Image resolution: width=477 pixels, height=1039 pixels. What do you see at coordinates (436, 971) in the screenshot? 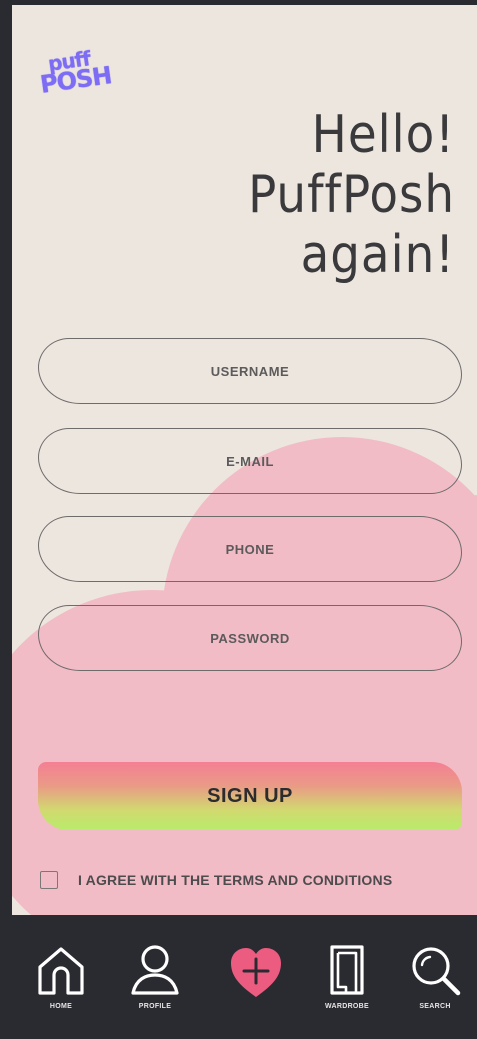
I see `search-icon` at bounding box center [436, 971].